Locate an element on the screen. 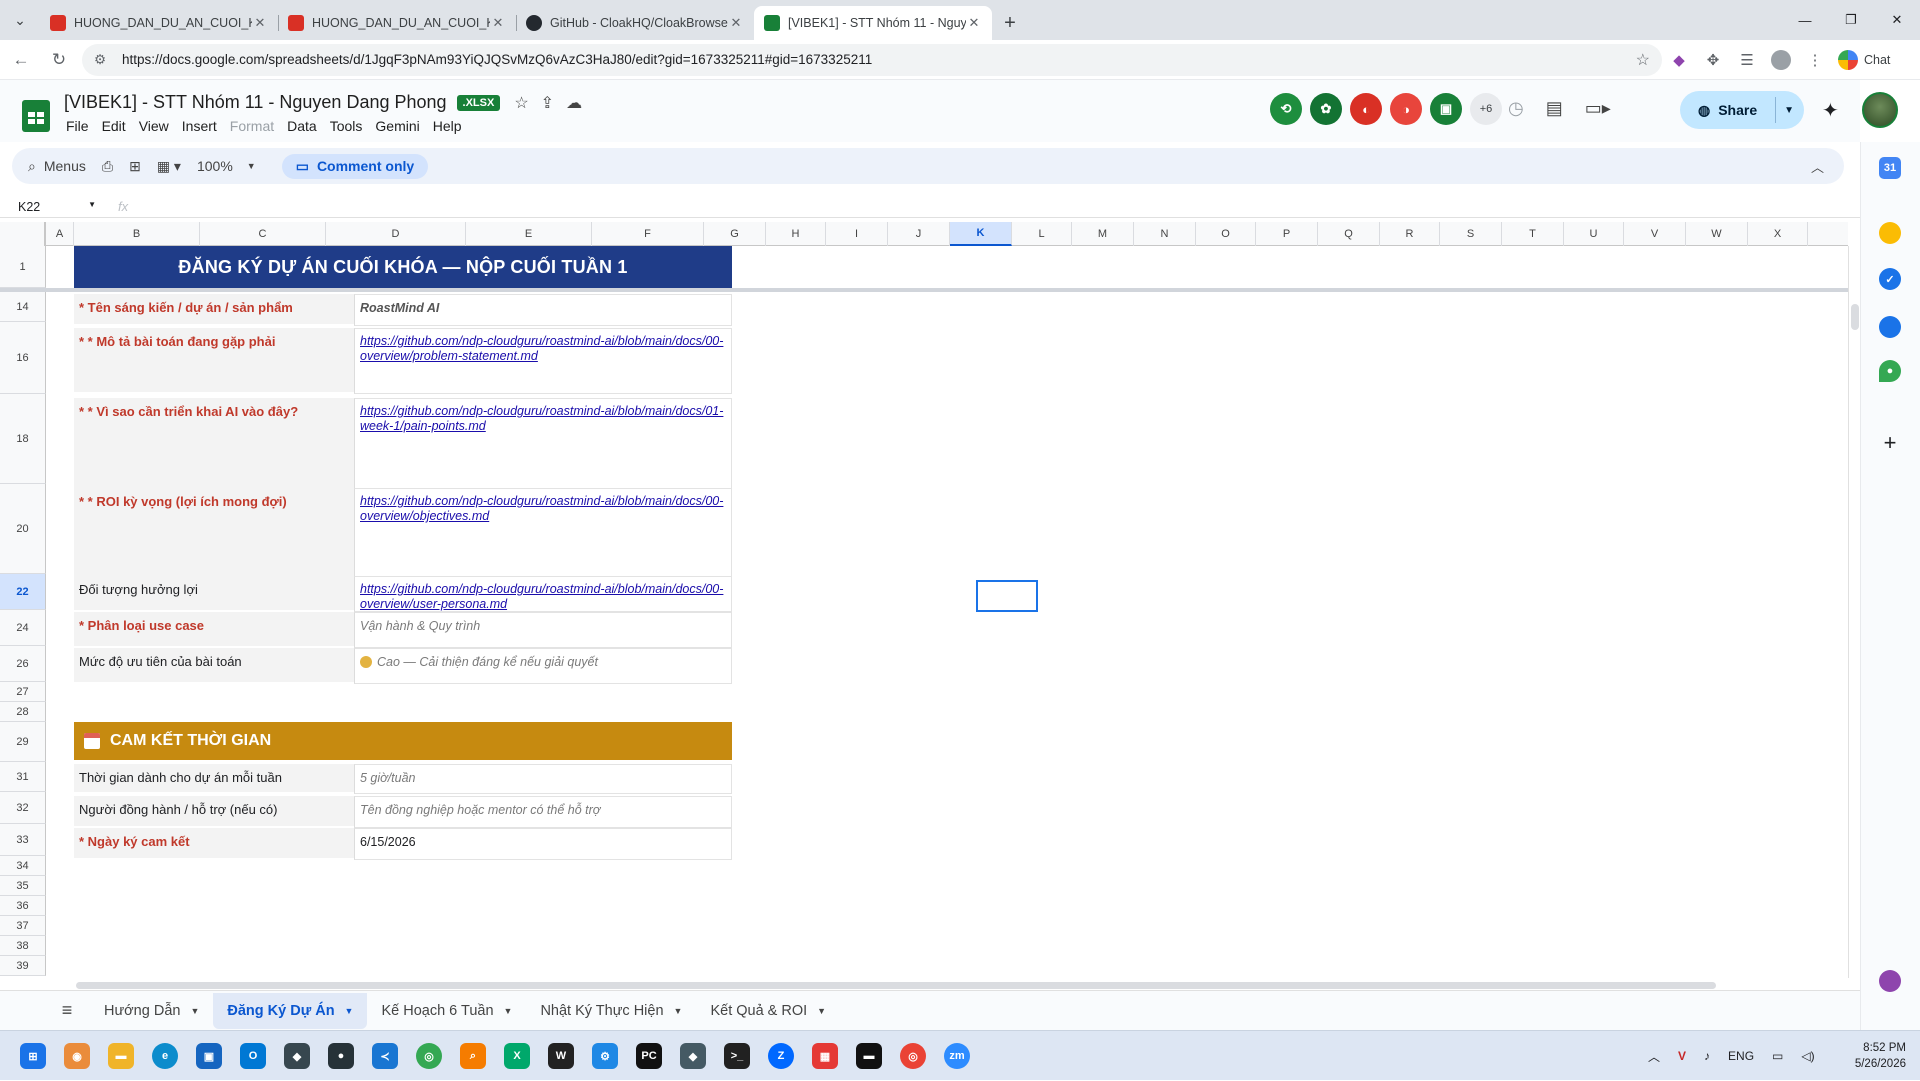 The height and width of the screenshot is (1081, 1920). horizontal-scrollbar is located at coordinates (961, 985).